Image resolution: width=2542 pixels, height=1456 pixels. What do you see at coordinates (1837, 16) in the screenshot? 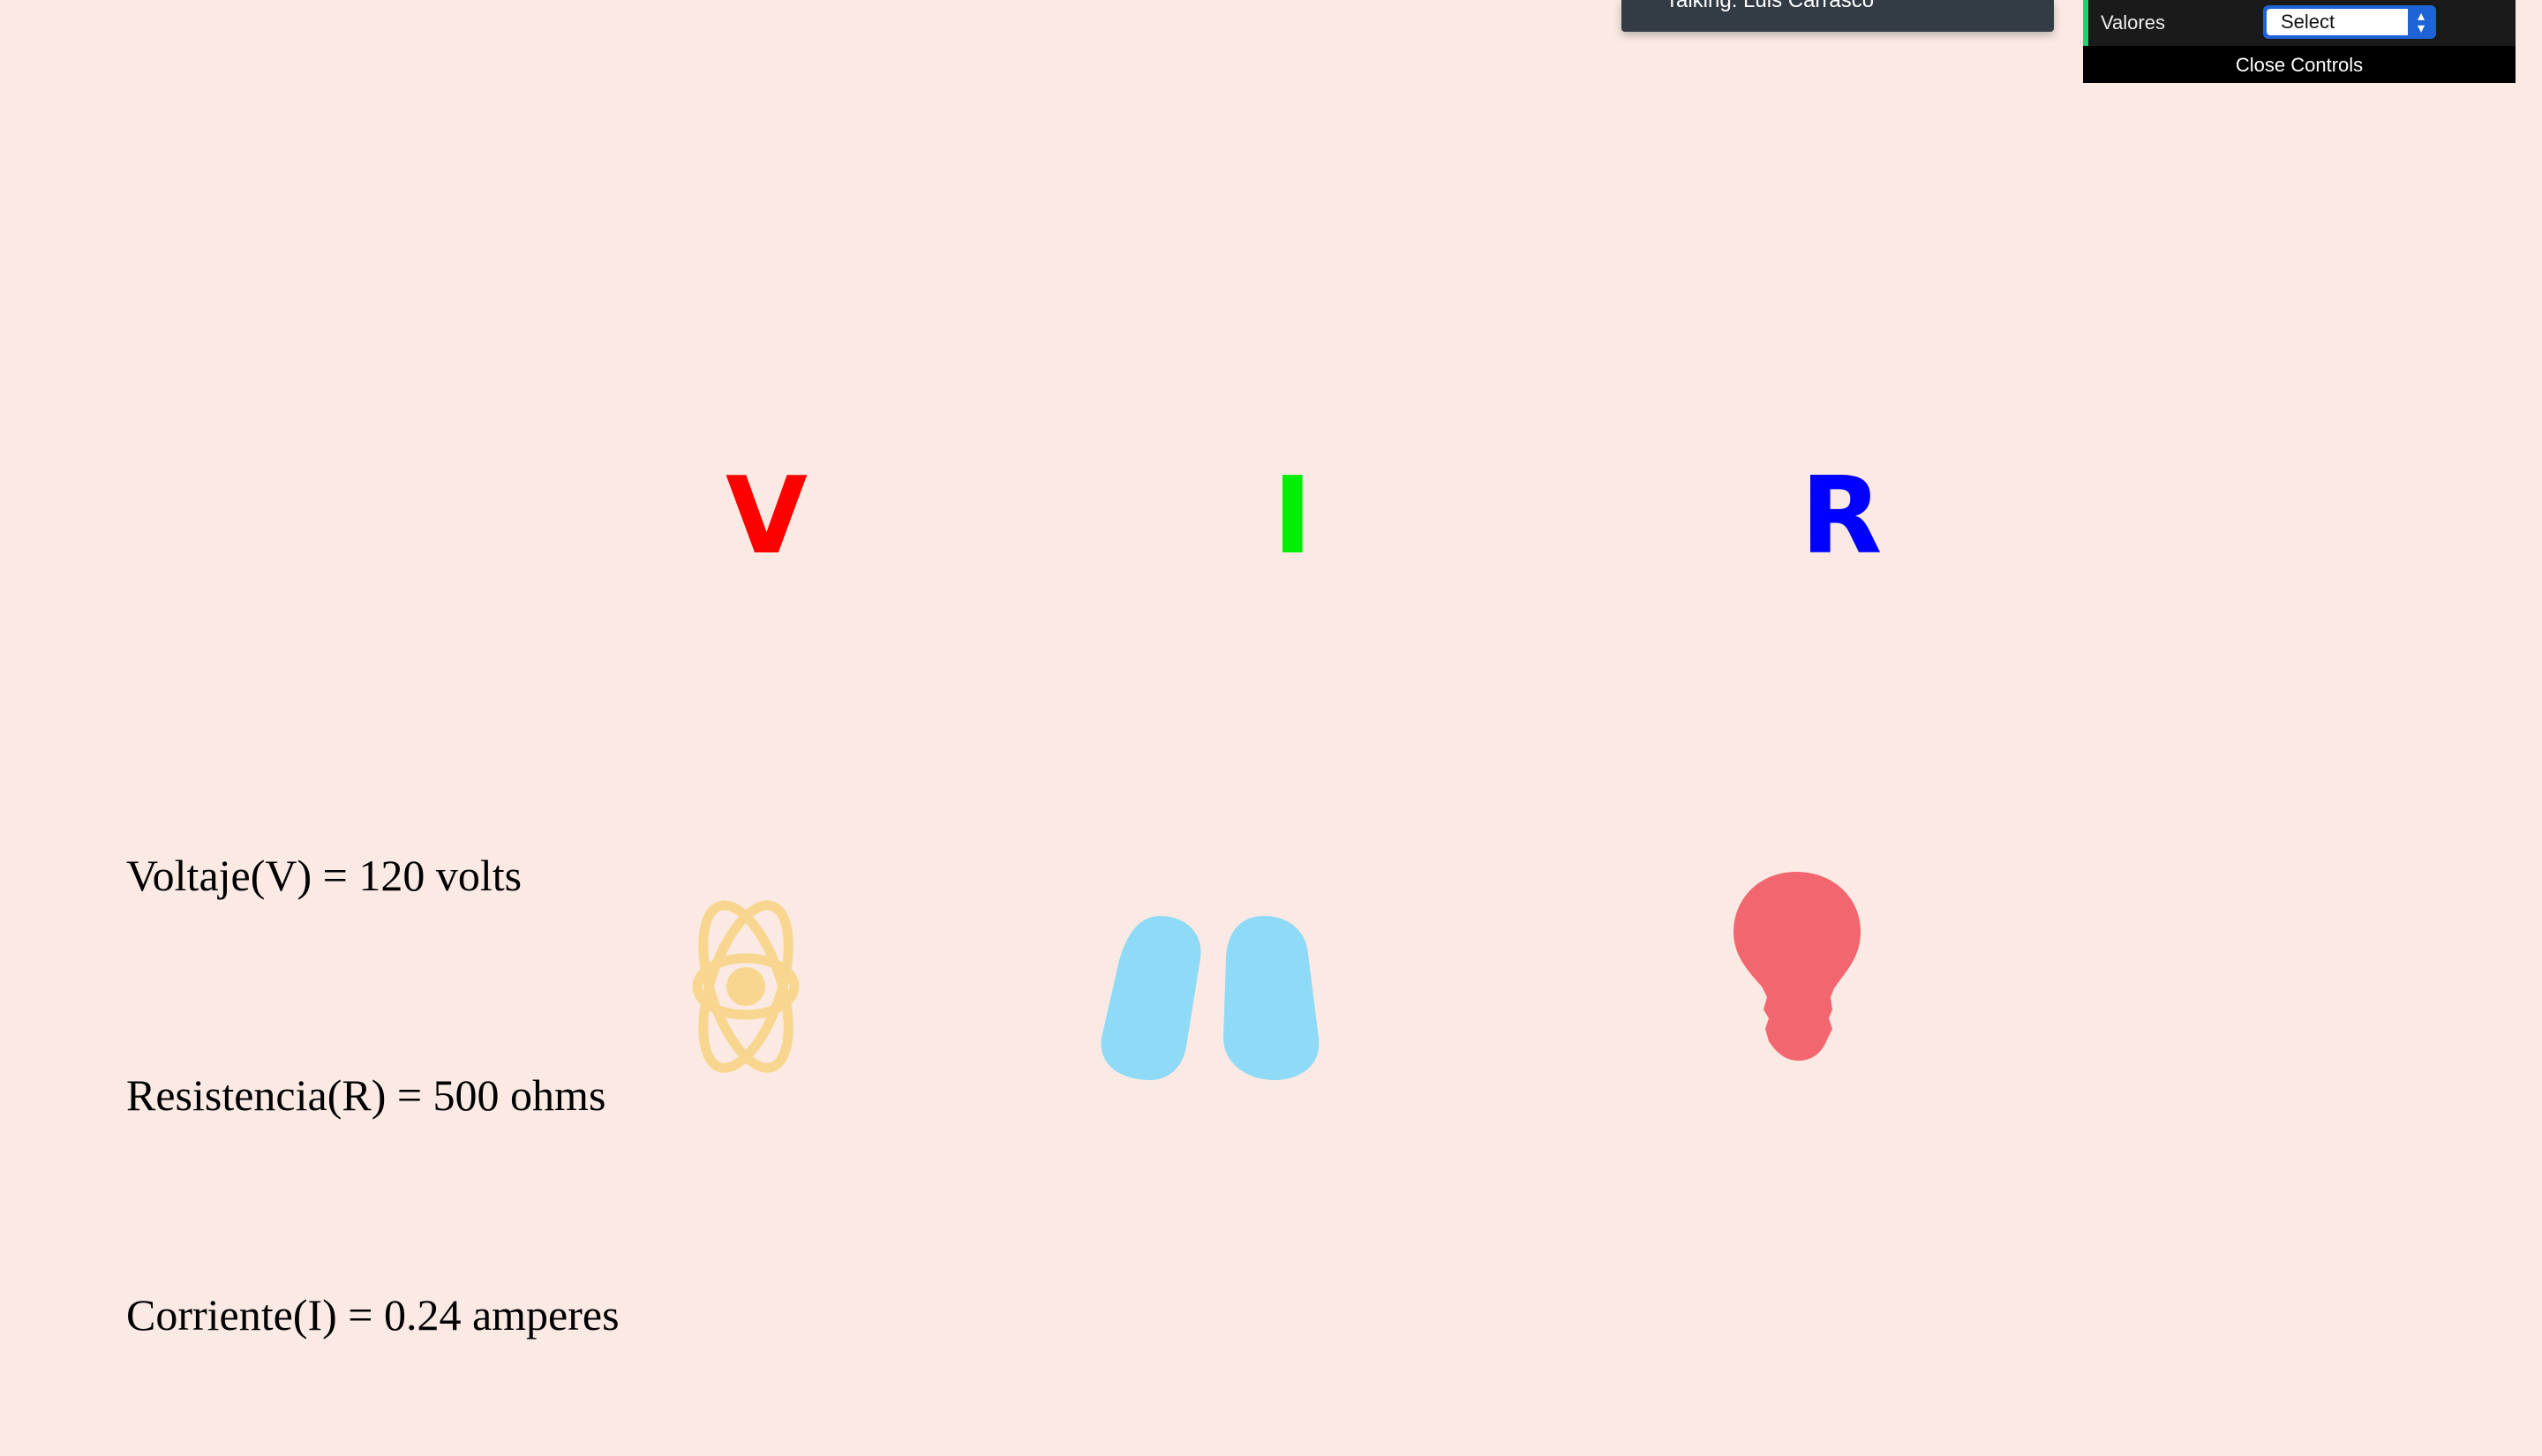
I see `talking-notification: Talking: Luis Carrasco` at bounding box center [1837, 16].